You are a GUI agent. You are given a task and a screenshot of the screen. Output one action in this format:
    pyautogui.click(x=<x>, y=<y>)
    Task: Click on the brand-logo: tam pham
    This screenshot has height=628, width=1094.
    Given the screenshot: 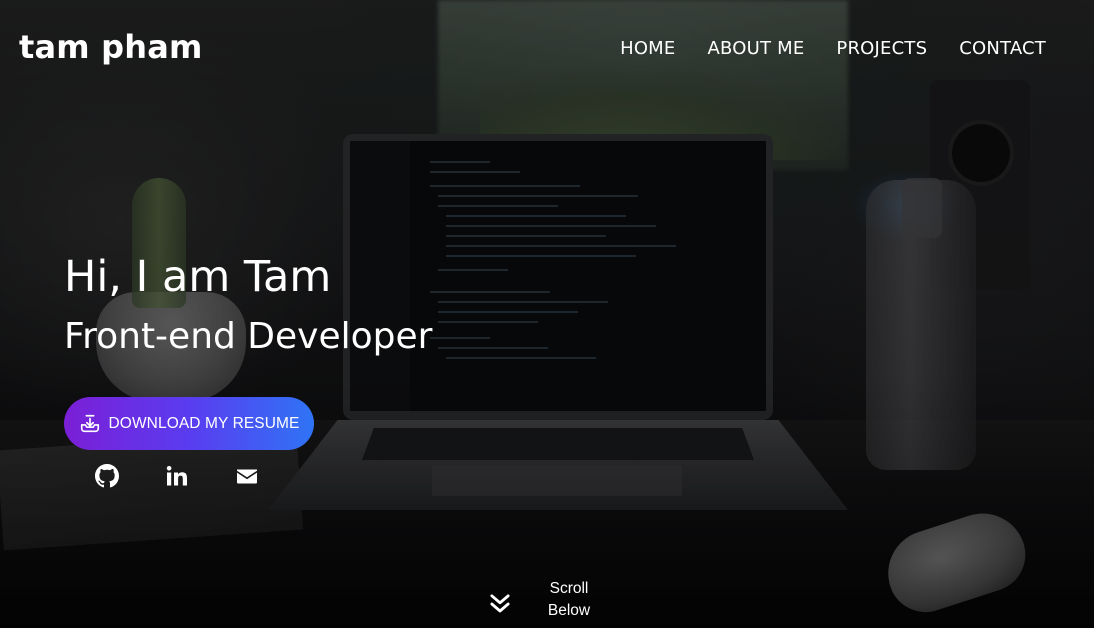 What is the action you would take?
    pyautogui.click(x=111, y=47)
    